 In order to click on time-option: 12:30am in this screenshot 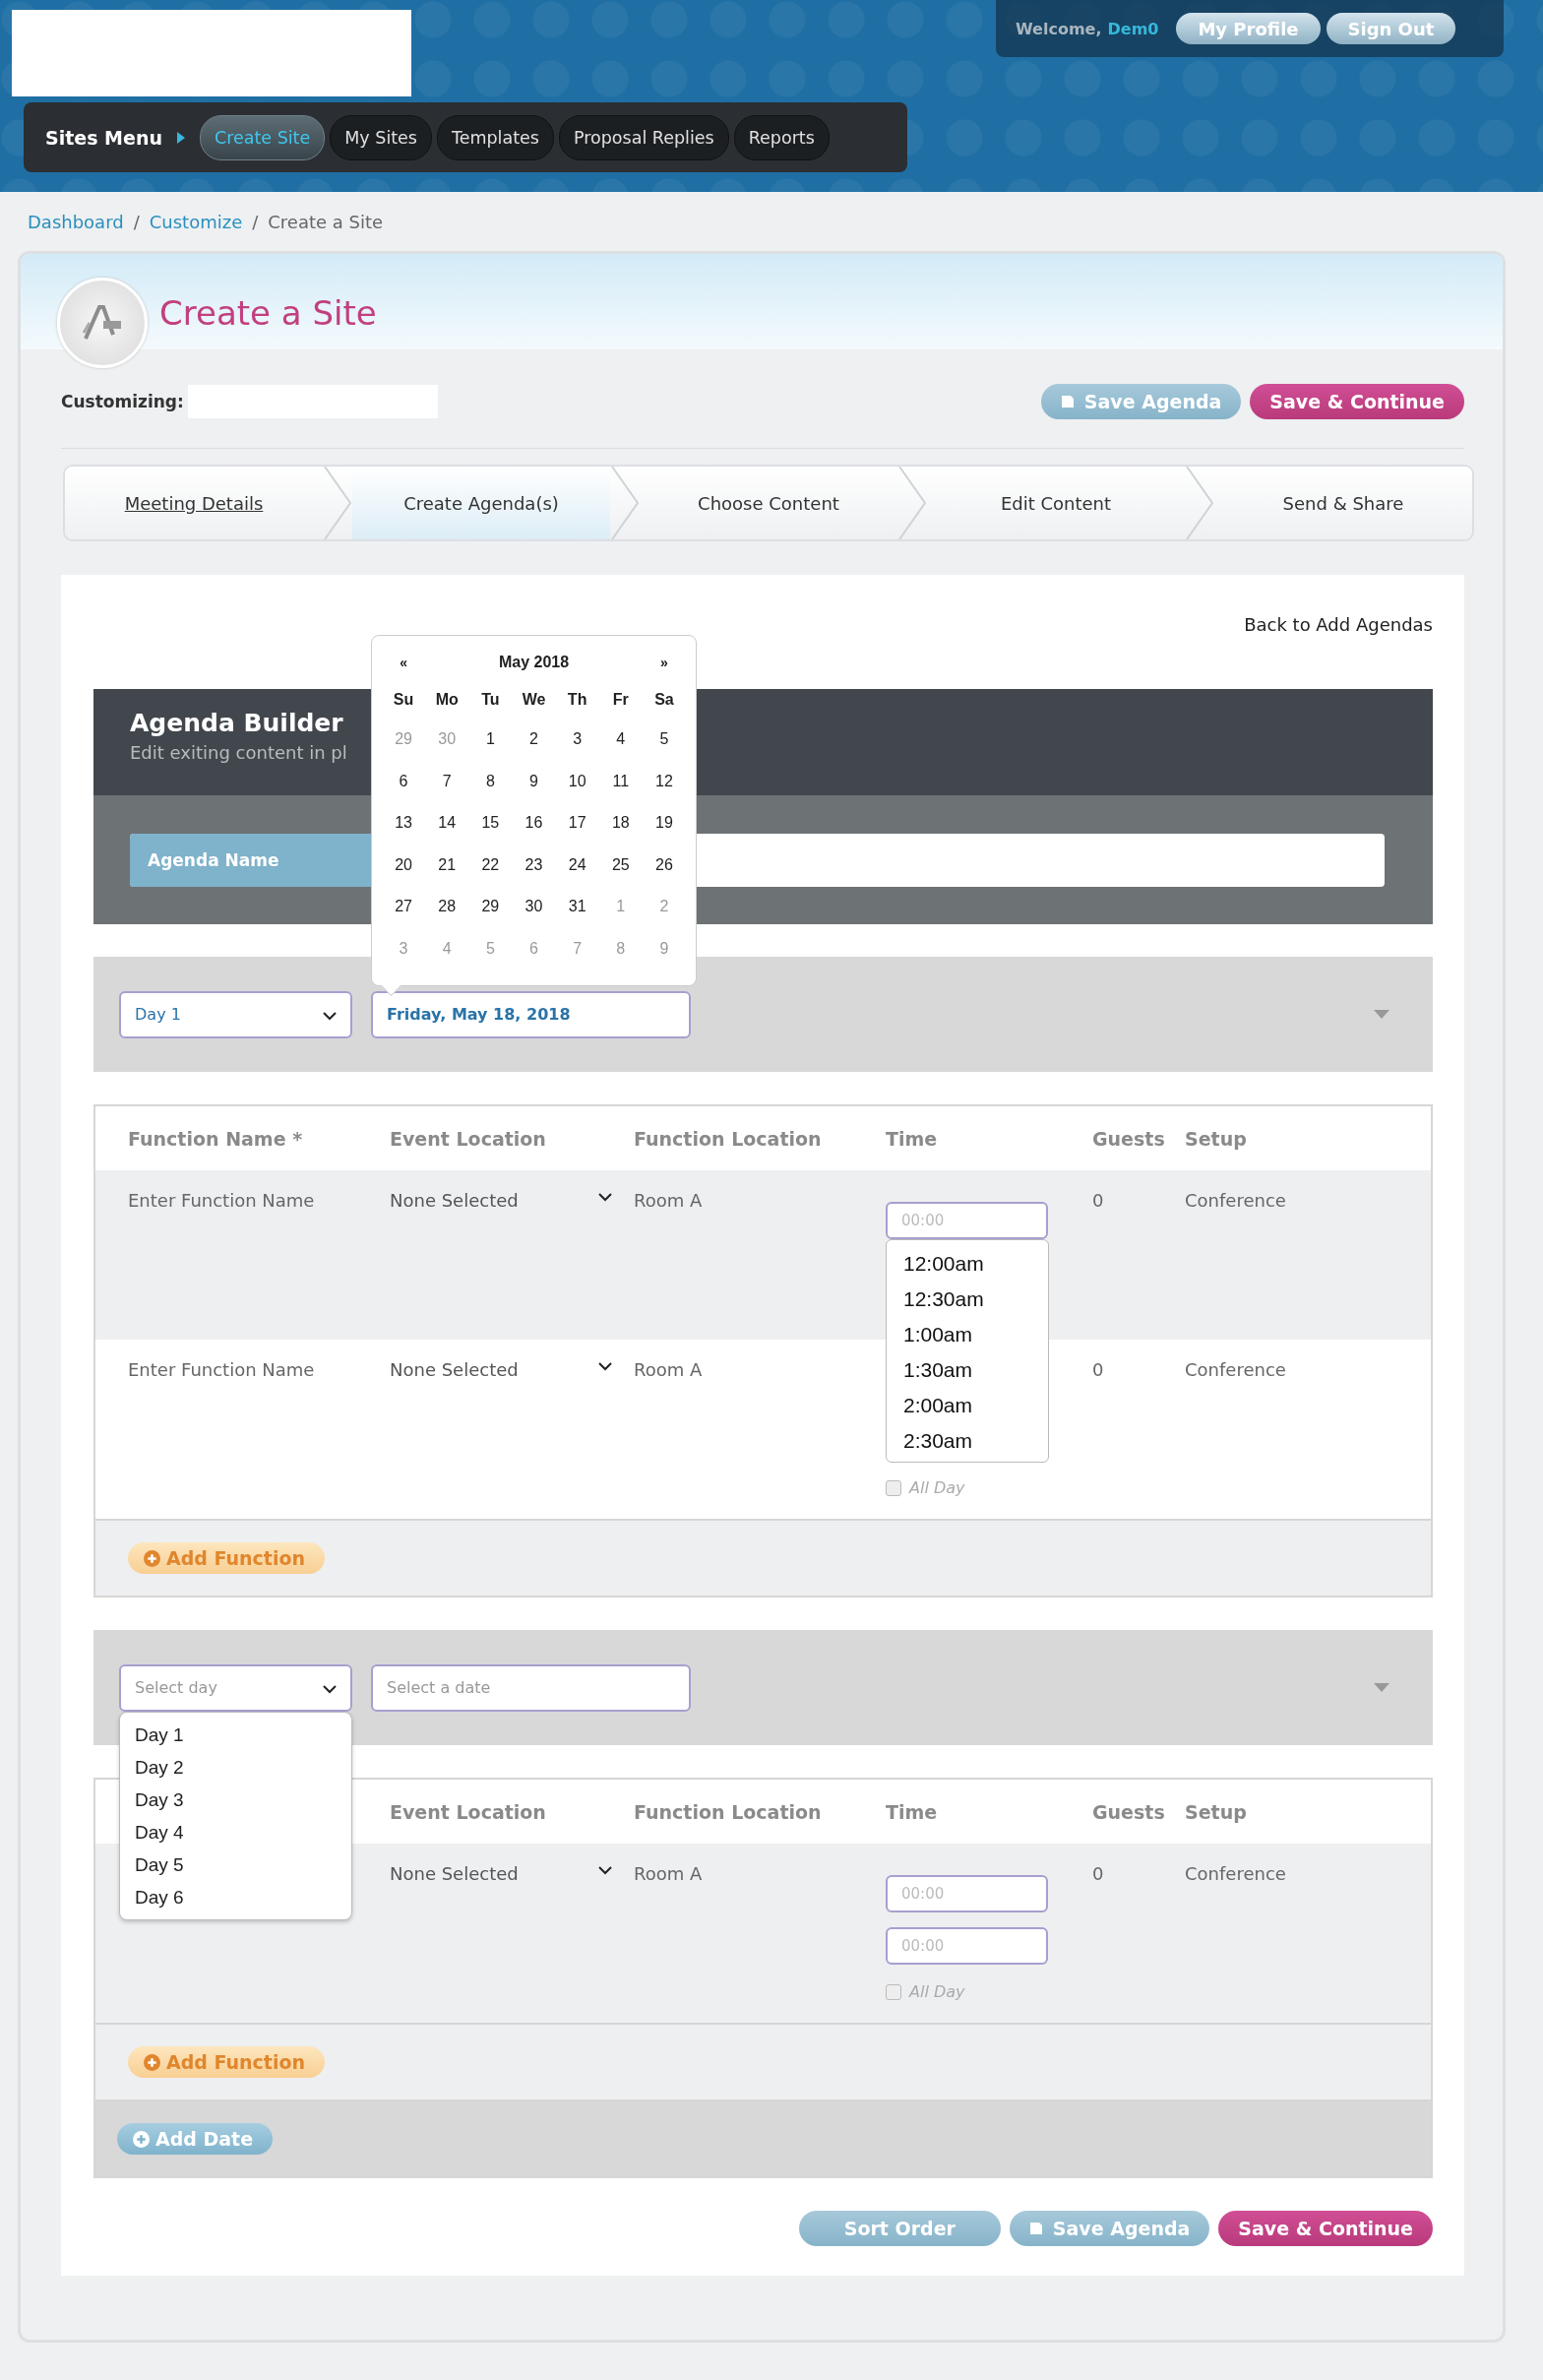, I will do `click(967, 1299)`.